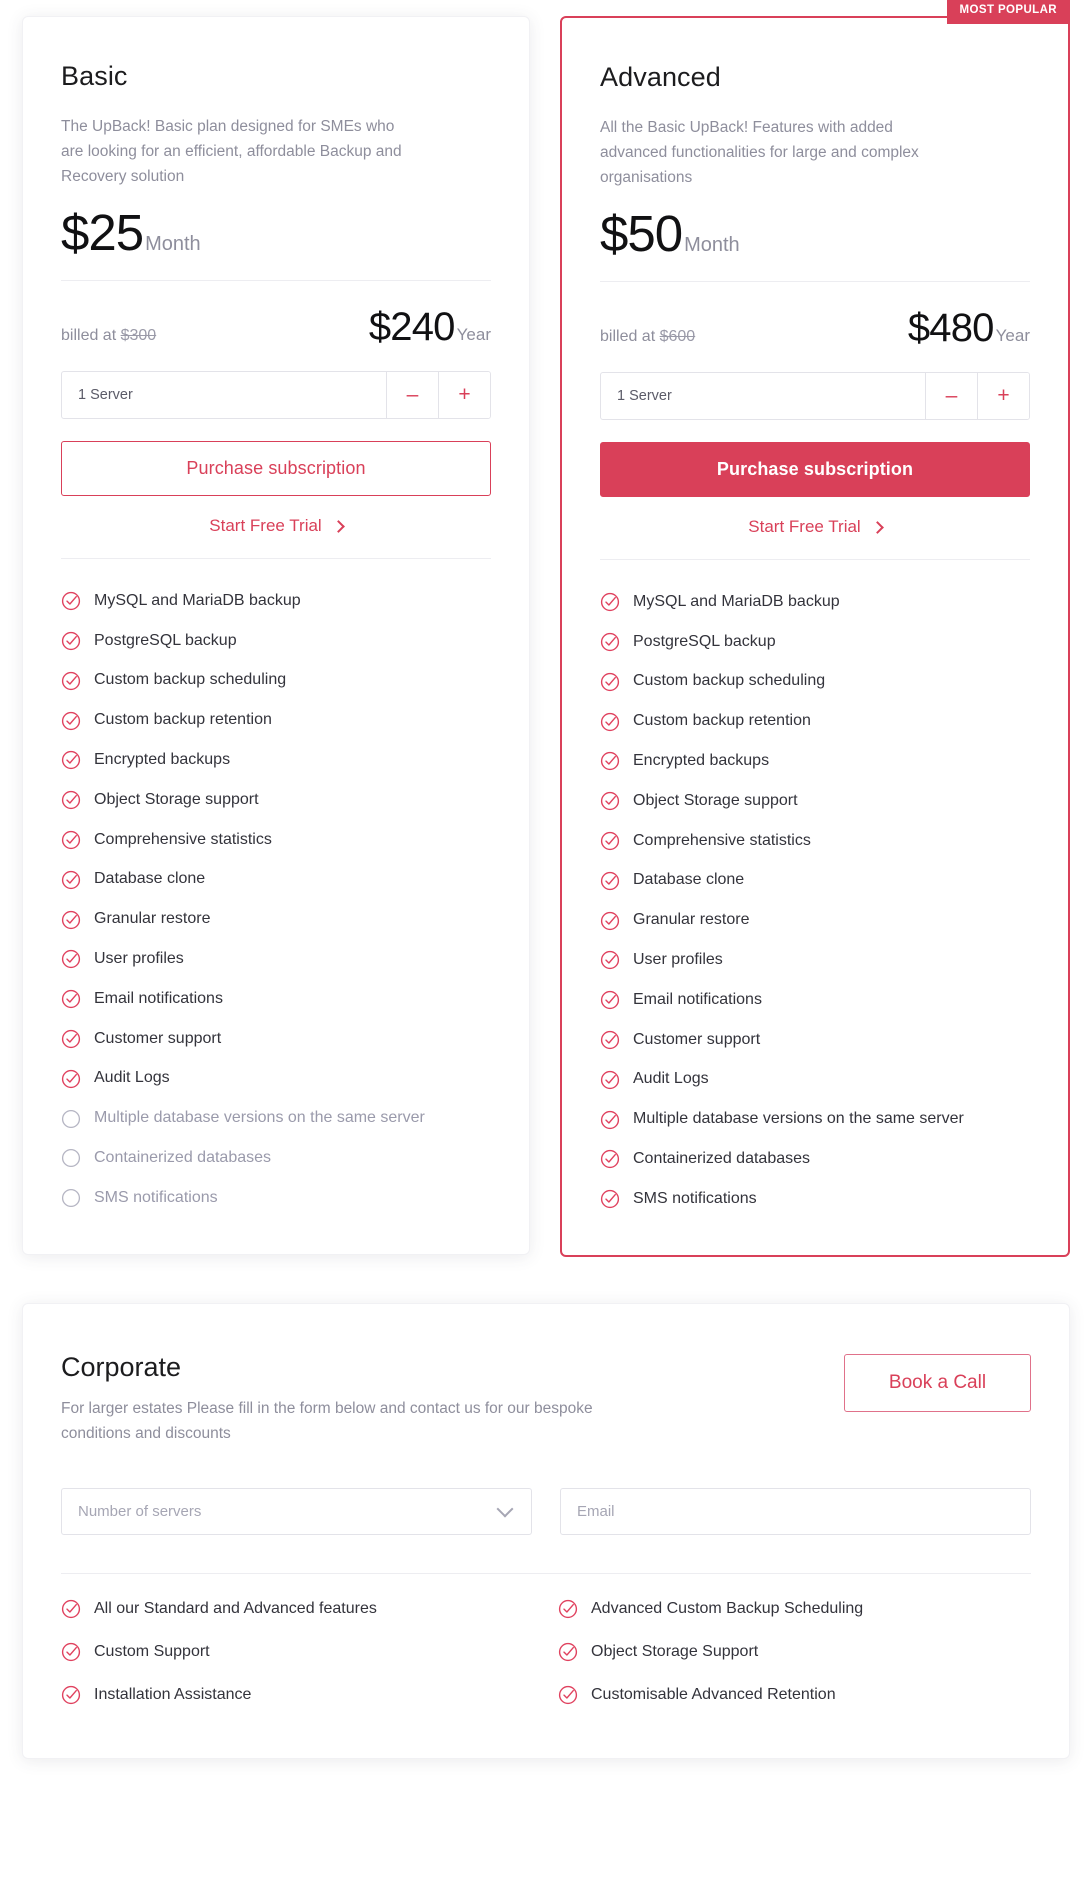 Image resolution: width=1092 pixels, height=1887 pixels. Describe the element at coordinates (691, 920) in the screenshot. I see `feature-label: Granular restore` at that location.